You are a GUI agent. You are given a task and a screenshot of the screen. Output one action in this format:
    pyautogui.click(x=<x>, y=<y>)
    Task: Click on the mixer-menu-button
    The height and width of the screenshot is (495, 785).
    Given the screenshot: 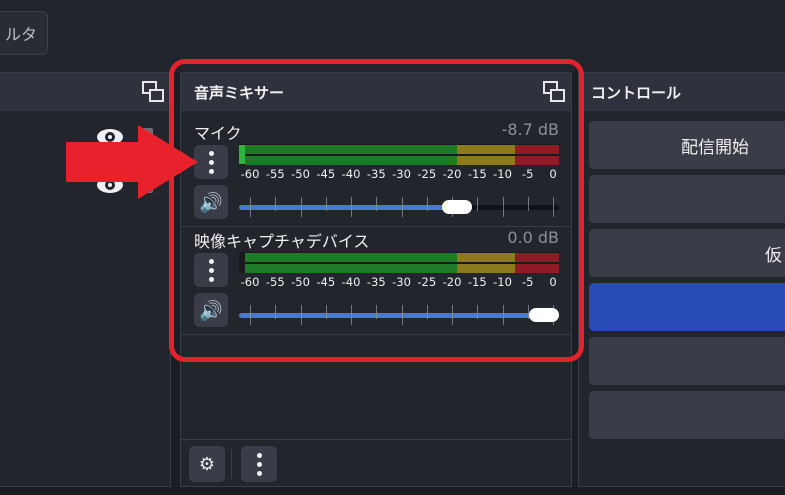 What is the action you would take?
    pyautogui.click(x=259, y=464)
    